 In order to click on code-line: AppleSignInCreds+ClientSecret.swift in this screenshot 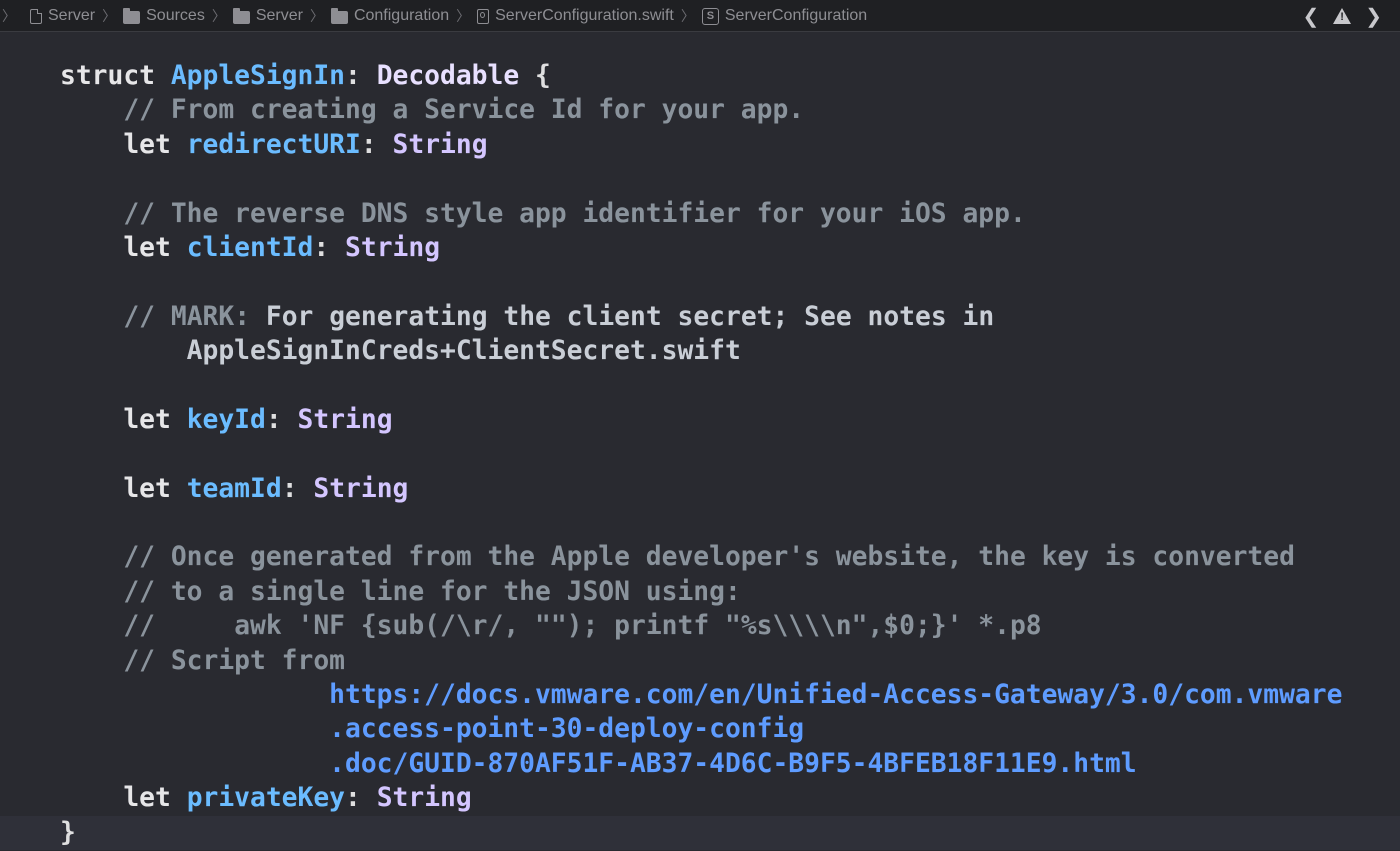, I will do `click(700, 351)`.